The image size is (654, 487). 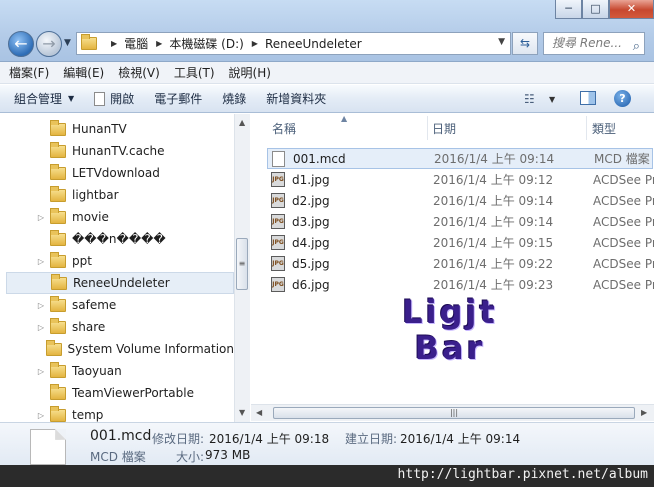 What do you see at coordinates (460, 221) in the screenshot?
I see `file-row: JPG d3.jpg 2016/1/4 上午 09:14 ACDSee Pro` at bounding box center [460, 221].